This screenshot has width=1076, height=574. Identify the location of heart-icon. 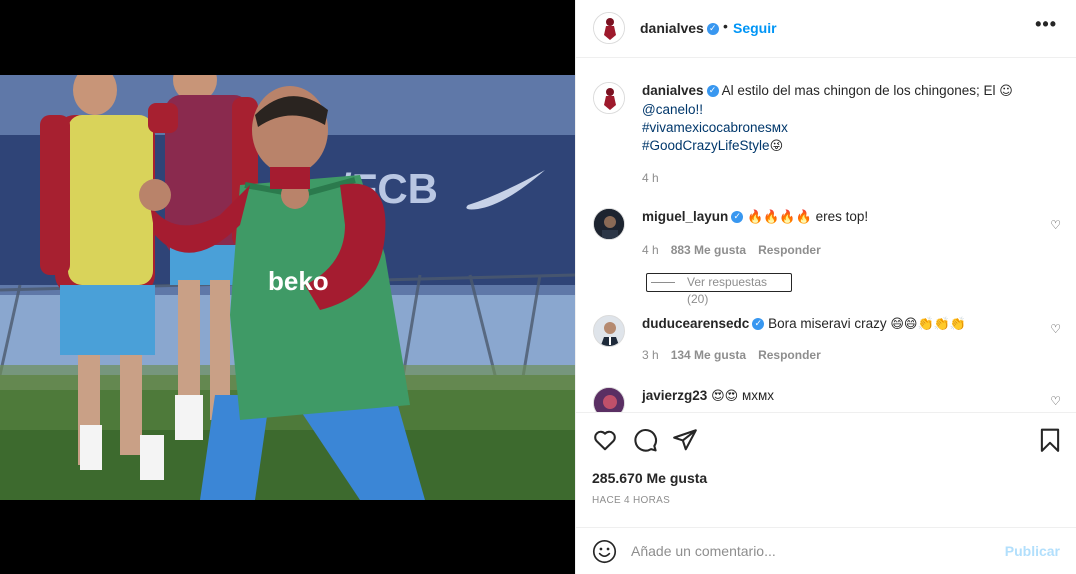
(605, 440).